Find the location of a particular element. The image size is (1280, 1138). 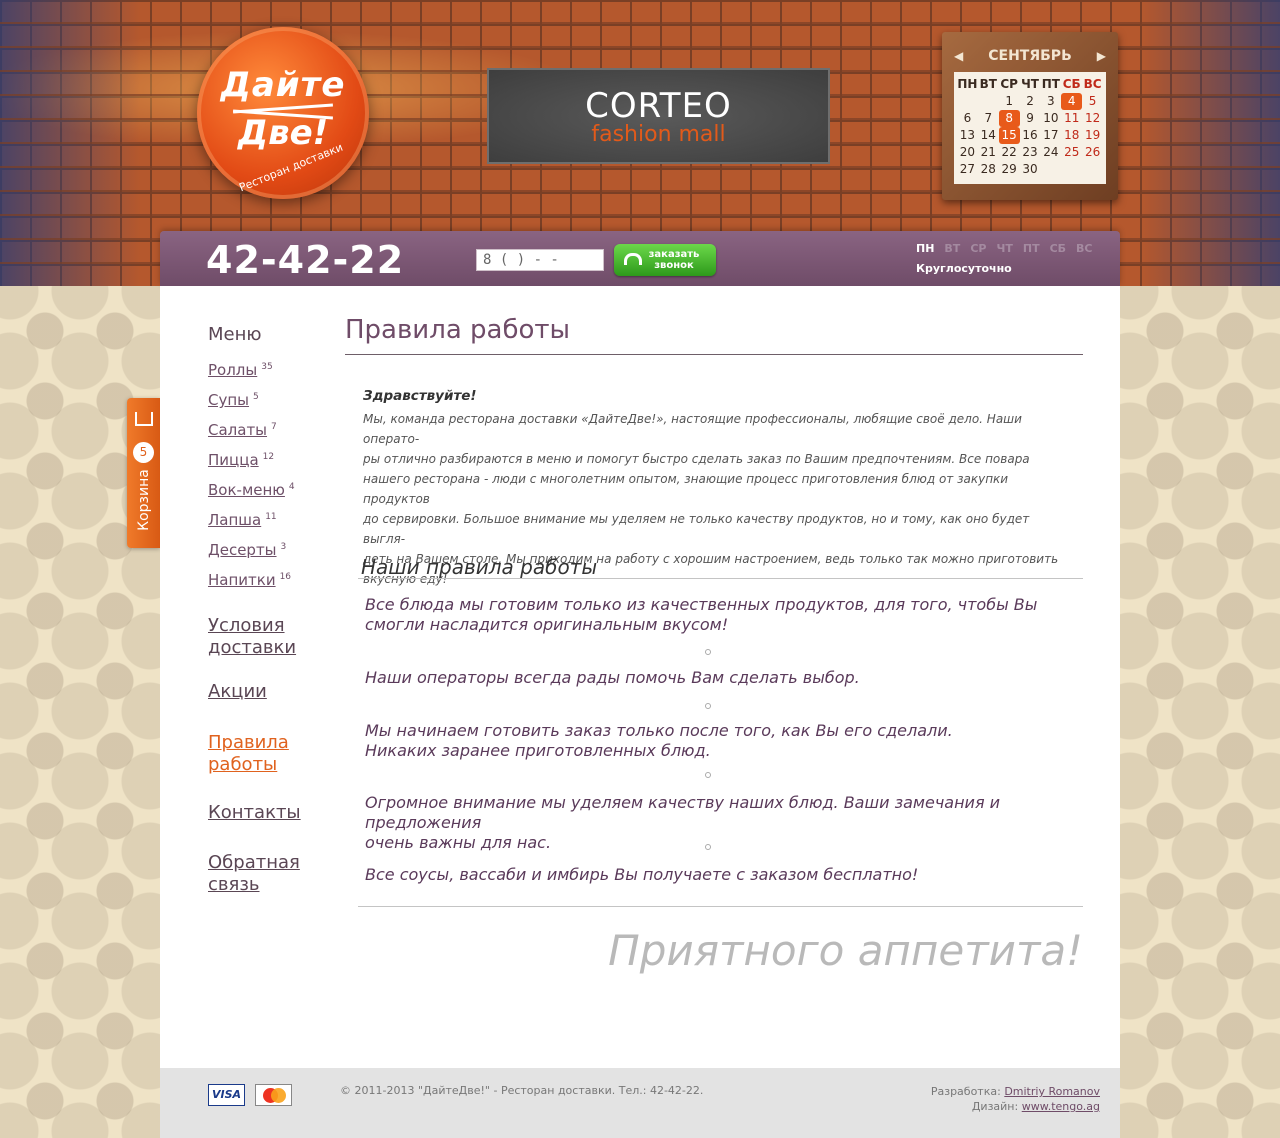

calendar-week-row: 12345 is located at coordinates (1030, 101).